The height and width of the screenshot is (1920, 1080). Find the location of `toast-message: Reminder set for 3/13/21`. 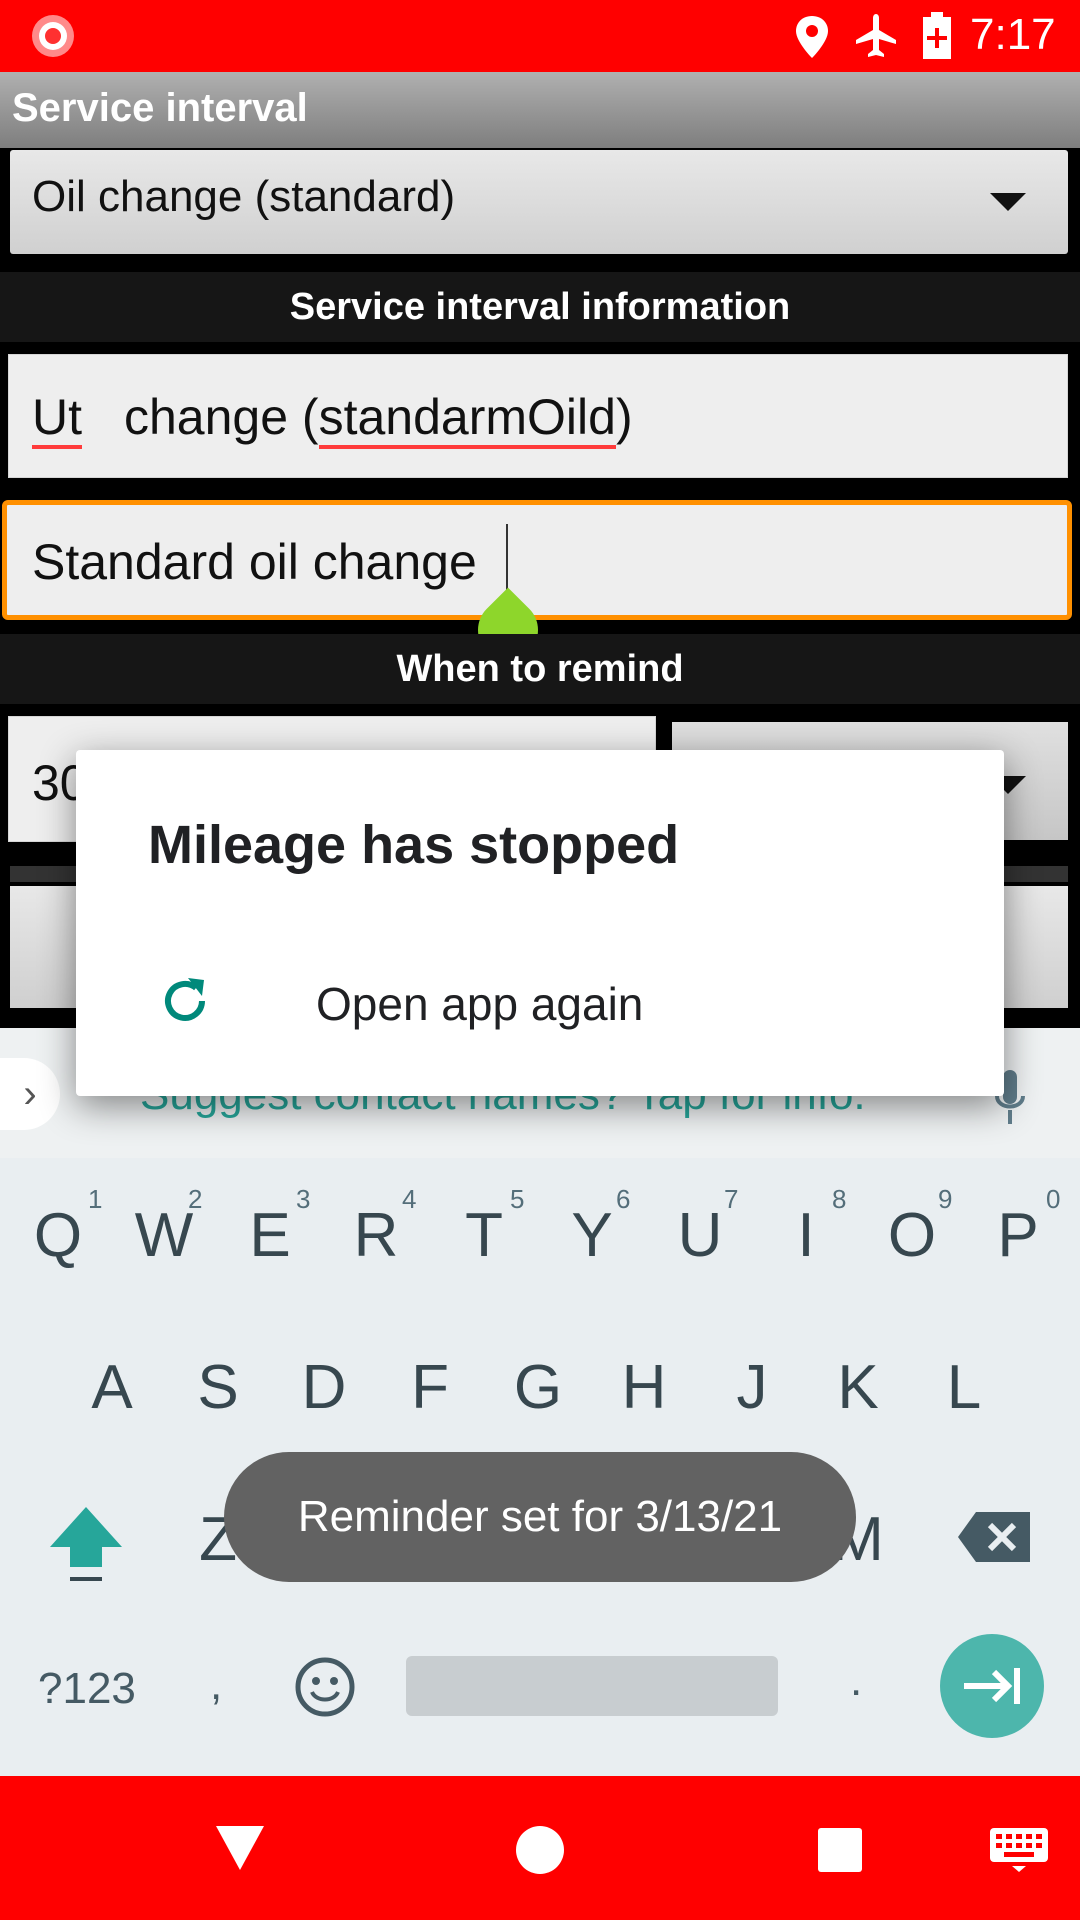

toast-message: Reminder set for 3/13/21 is located at coordinates (540, 1517).